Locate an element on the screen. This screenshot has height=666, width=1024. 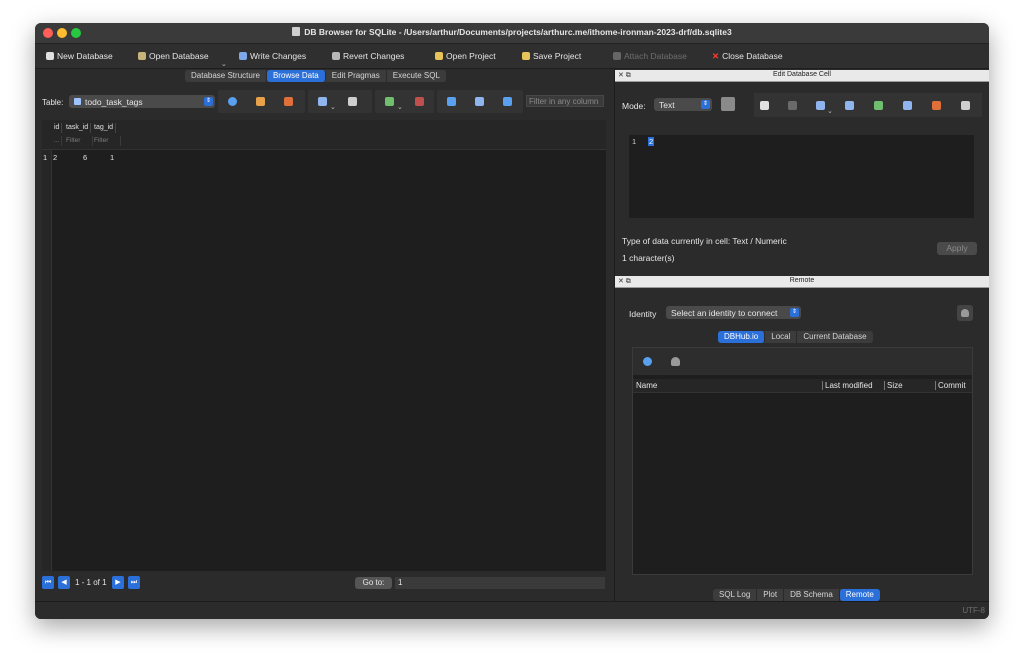
revert-changes-button: Revert Changes is located at coordinates (368, 56).